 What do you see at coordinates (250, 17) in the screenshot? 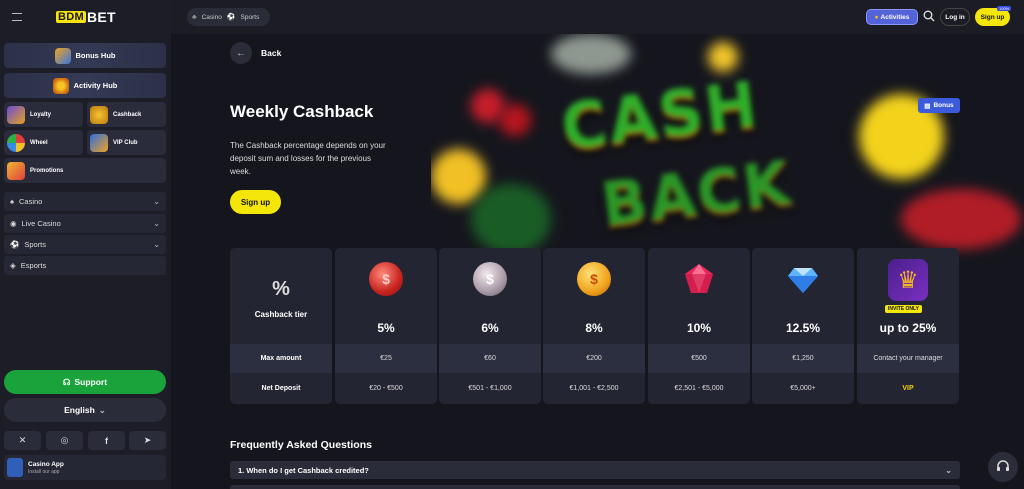
I see `tab-sports: Sports` at bounding box center [250, 17].